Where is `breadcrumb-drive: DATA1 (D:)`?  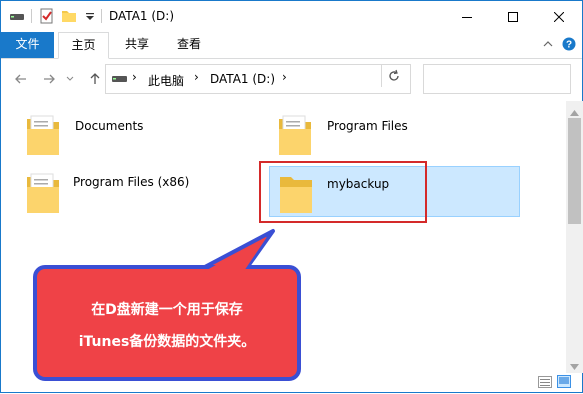
breadcrumb-drive: DATA1 (D:) is located at coordinates (242, 79).